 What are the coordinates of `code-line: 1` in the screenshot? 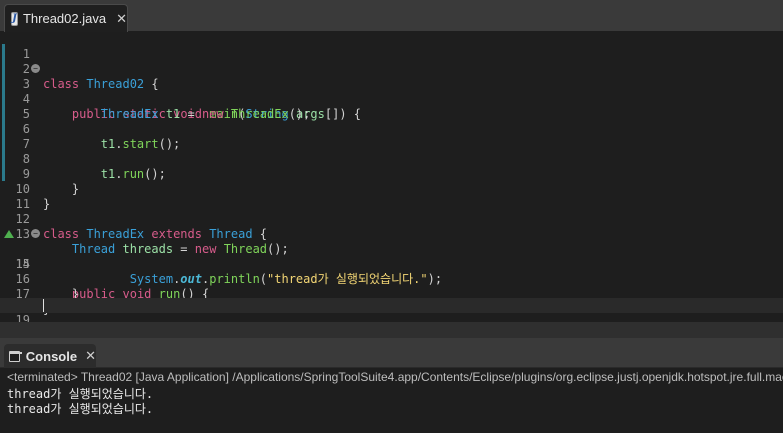 It's located at (391, 46).